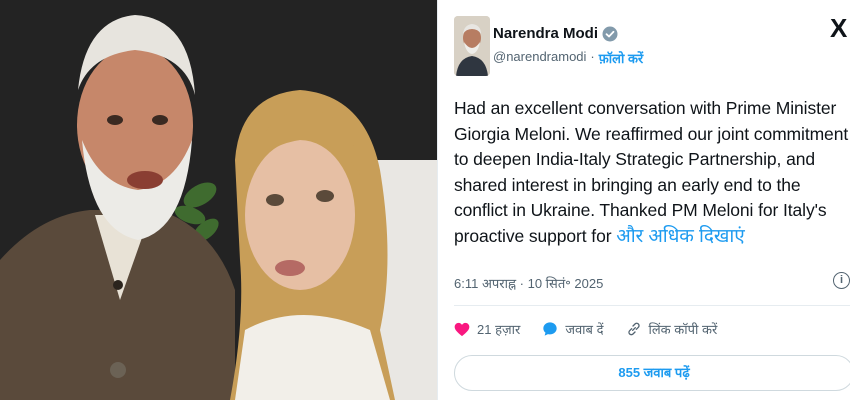  I want to click on author-name: Narendra Modi, so click(545, 33).